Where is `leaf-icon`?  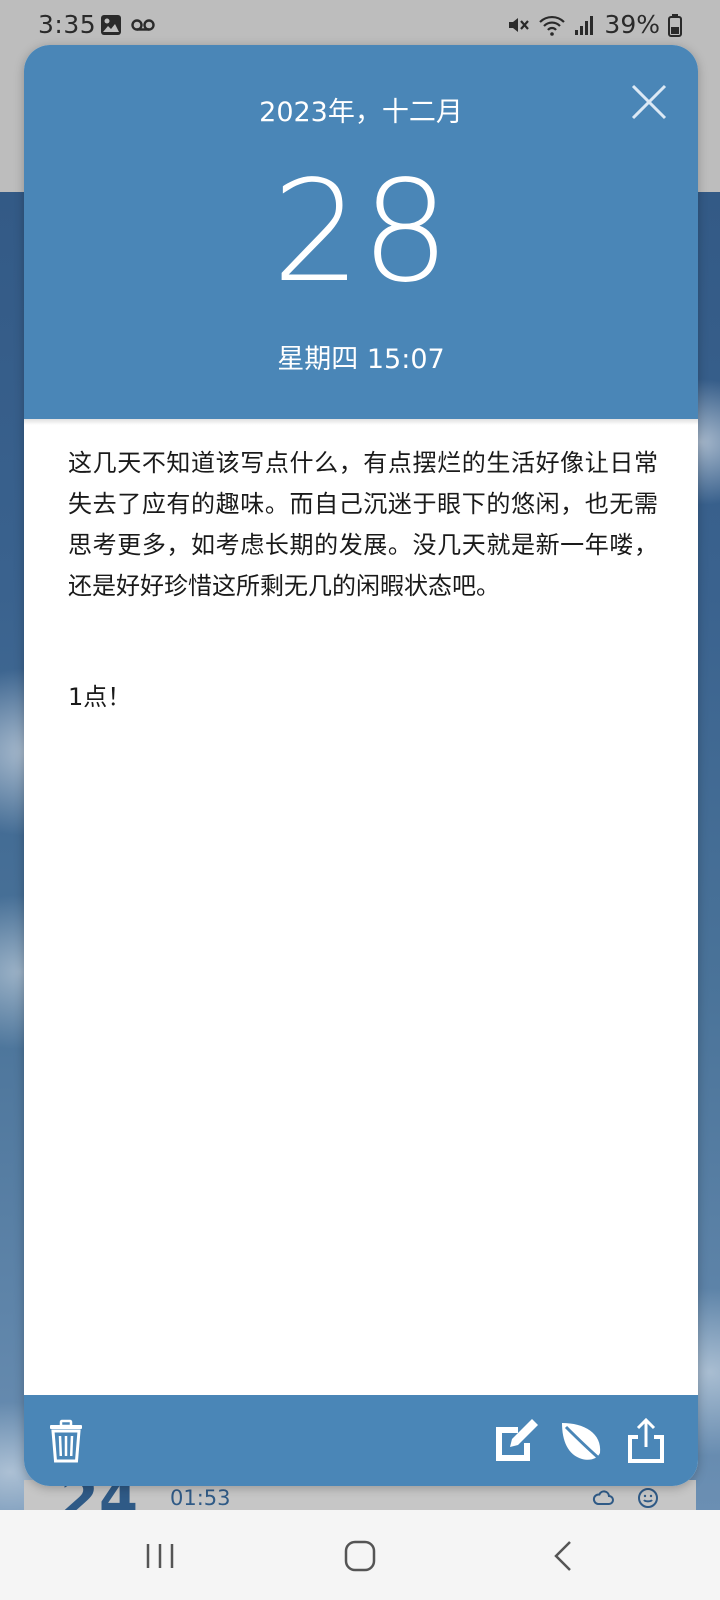 leaf-icon is located at coordinates (582, 1441).